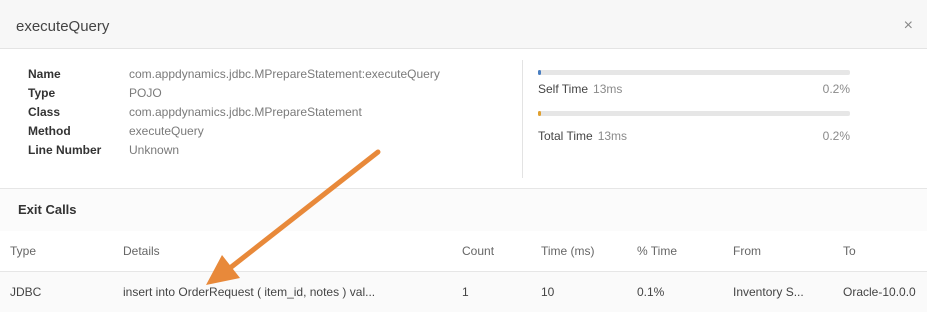  Describe the element at coordinates (885, 292) in the screenshot. I see `cell-to: Oracle-10.0.0` at that location.